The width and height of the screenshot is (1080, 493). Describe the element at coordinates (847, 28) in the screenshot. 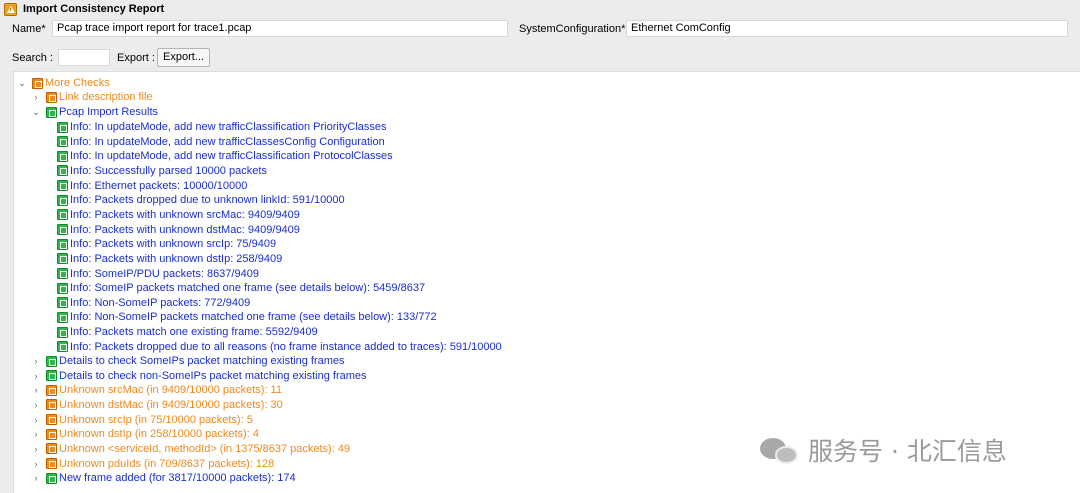

I see `sysconfig-field: Ethernet ComConfig` at that location.